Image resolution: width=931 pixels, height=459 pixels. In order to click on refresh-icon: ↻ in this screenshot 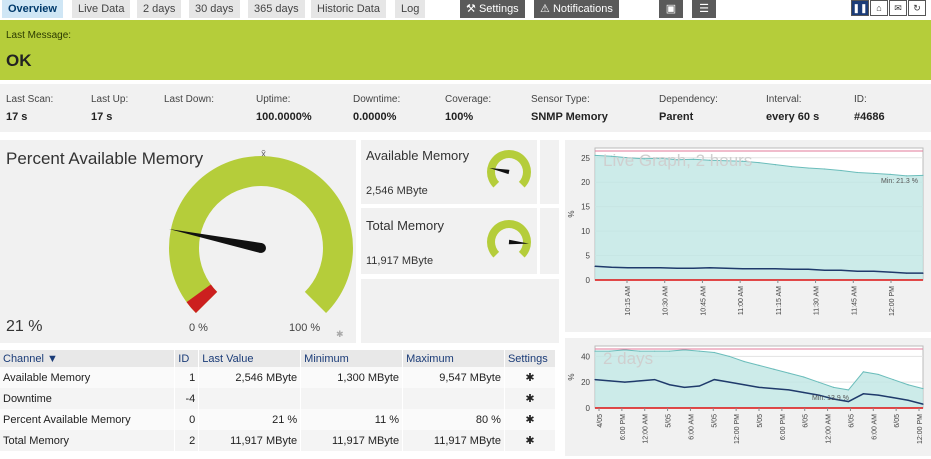, I will do `click(917, 8)`.